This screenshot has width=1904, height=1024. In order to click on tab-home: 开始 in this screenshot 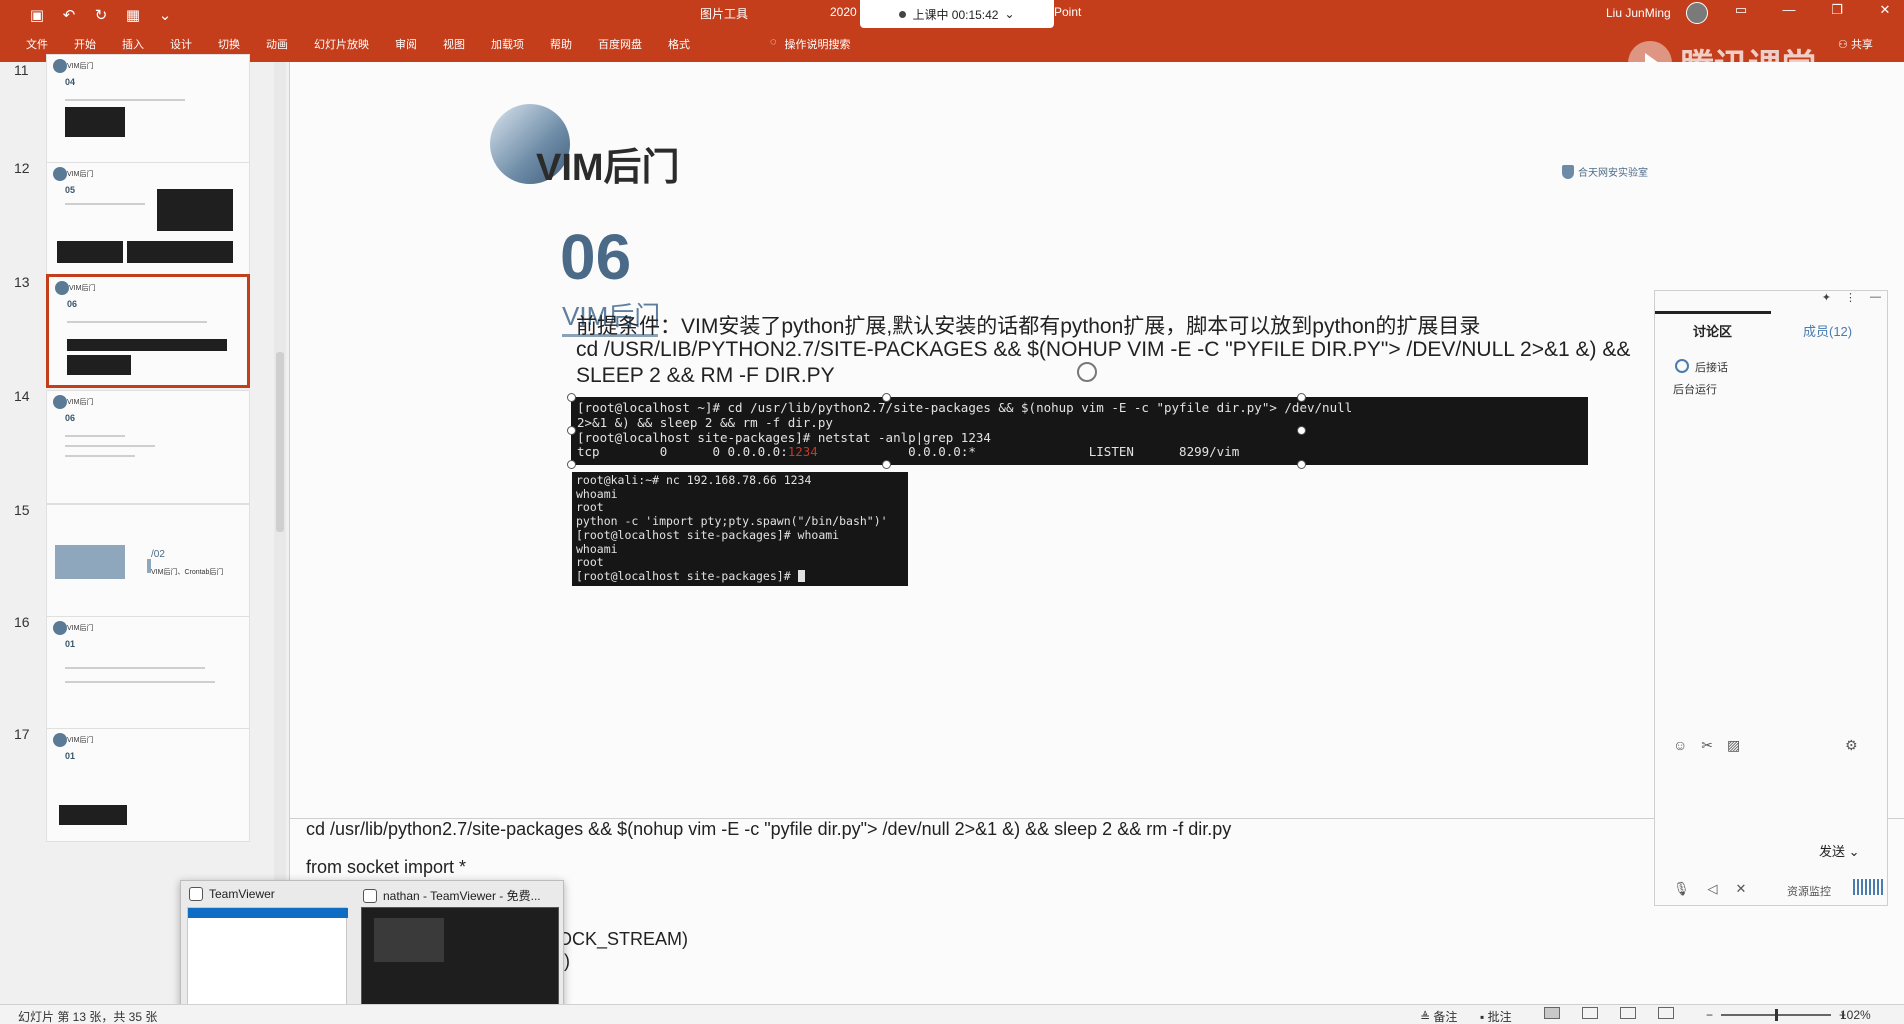, I will do `click(85, 44)`.